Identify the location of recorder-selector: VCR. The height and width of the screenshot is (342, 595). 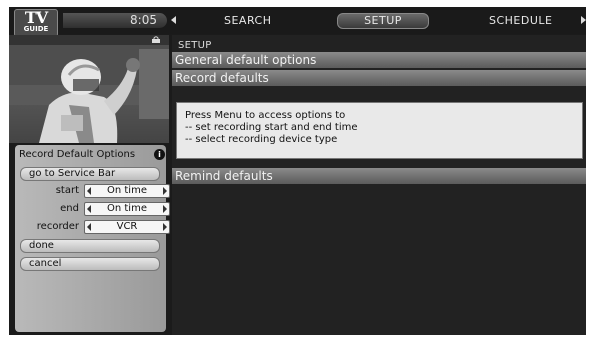
(127, 227).